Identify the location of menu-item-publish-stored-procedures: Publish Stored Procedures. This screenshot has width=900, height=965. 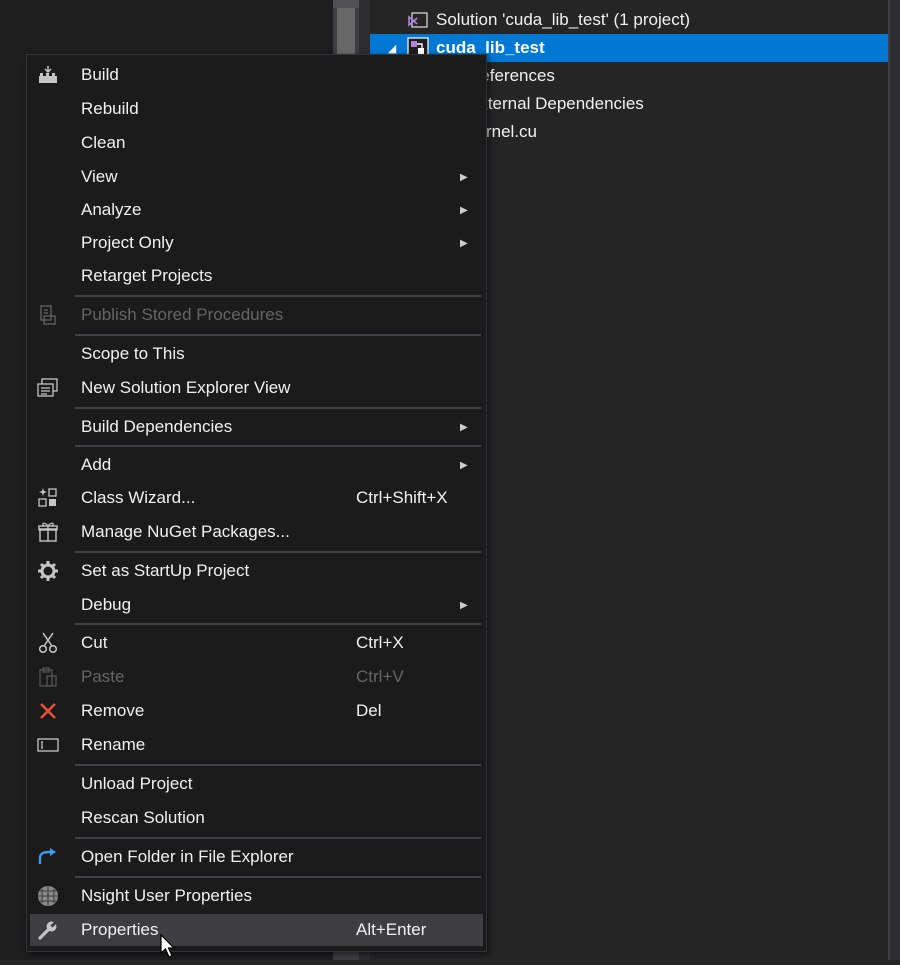
(256, 315).